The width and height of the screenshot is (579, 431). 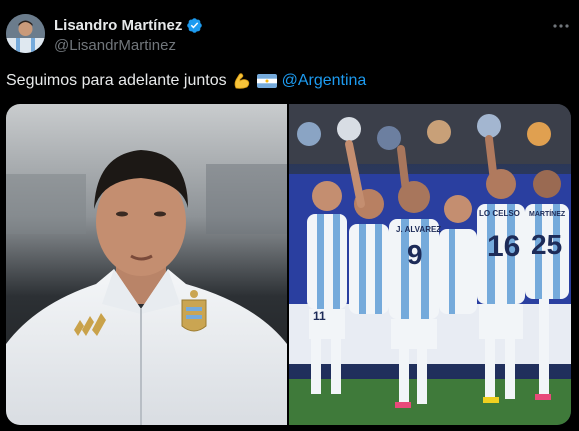 I want to click on flexed-biceps-emoji, so click(x=241, y=81).